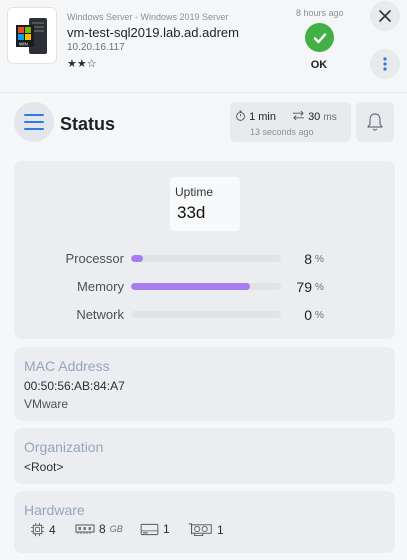 The width and height of the screenshot is (407, 560). I want to click on memory-module-icon, so click(85, 529).